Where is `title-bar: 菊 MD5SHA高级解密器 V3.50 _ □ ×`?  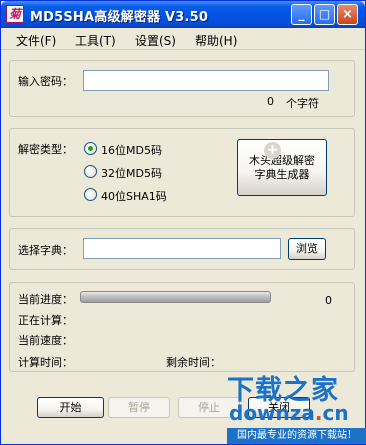 title-bar: 菊 MD5SHA高级解密器 V3.50 _ □ × is located at coordinates (183, 14).